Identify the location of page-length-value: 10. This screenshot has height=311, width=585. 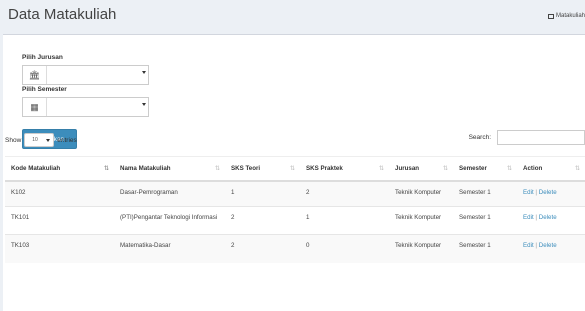
(35, 140).